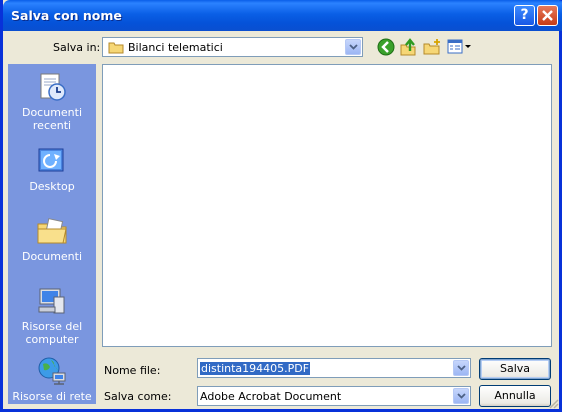 This screenshot has height=412, width=562. I want to click on resize-grip-icon, so click(553, 403).